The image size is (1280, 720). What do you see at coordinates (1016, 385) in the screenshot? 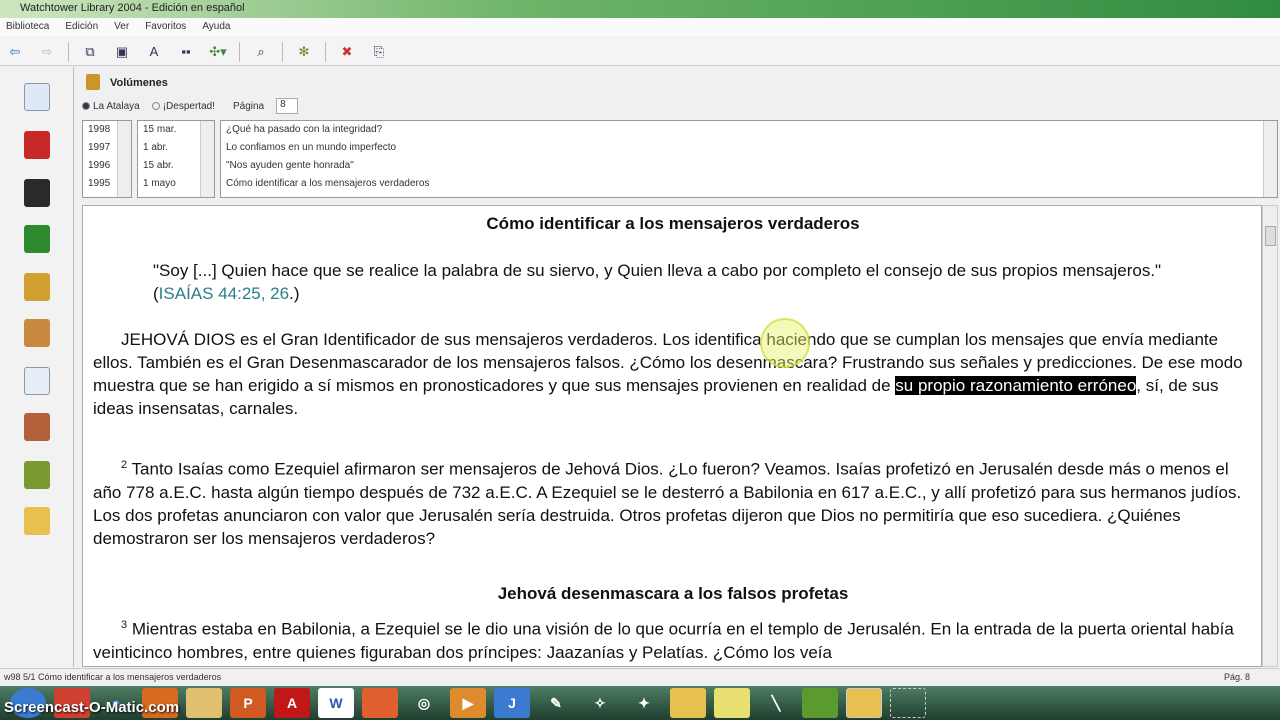
I see `highlighted-text: su propio razonamiento erróneo` at bounding box center [1016, 385].